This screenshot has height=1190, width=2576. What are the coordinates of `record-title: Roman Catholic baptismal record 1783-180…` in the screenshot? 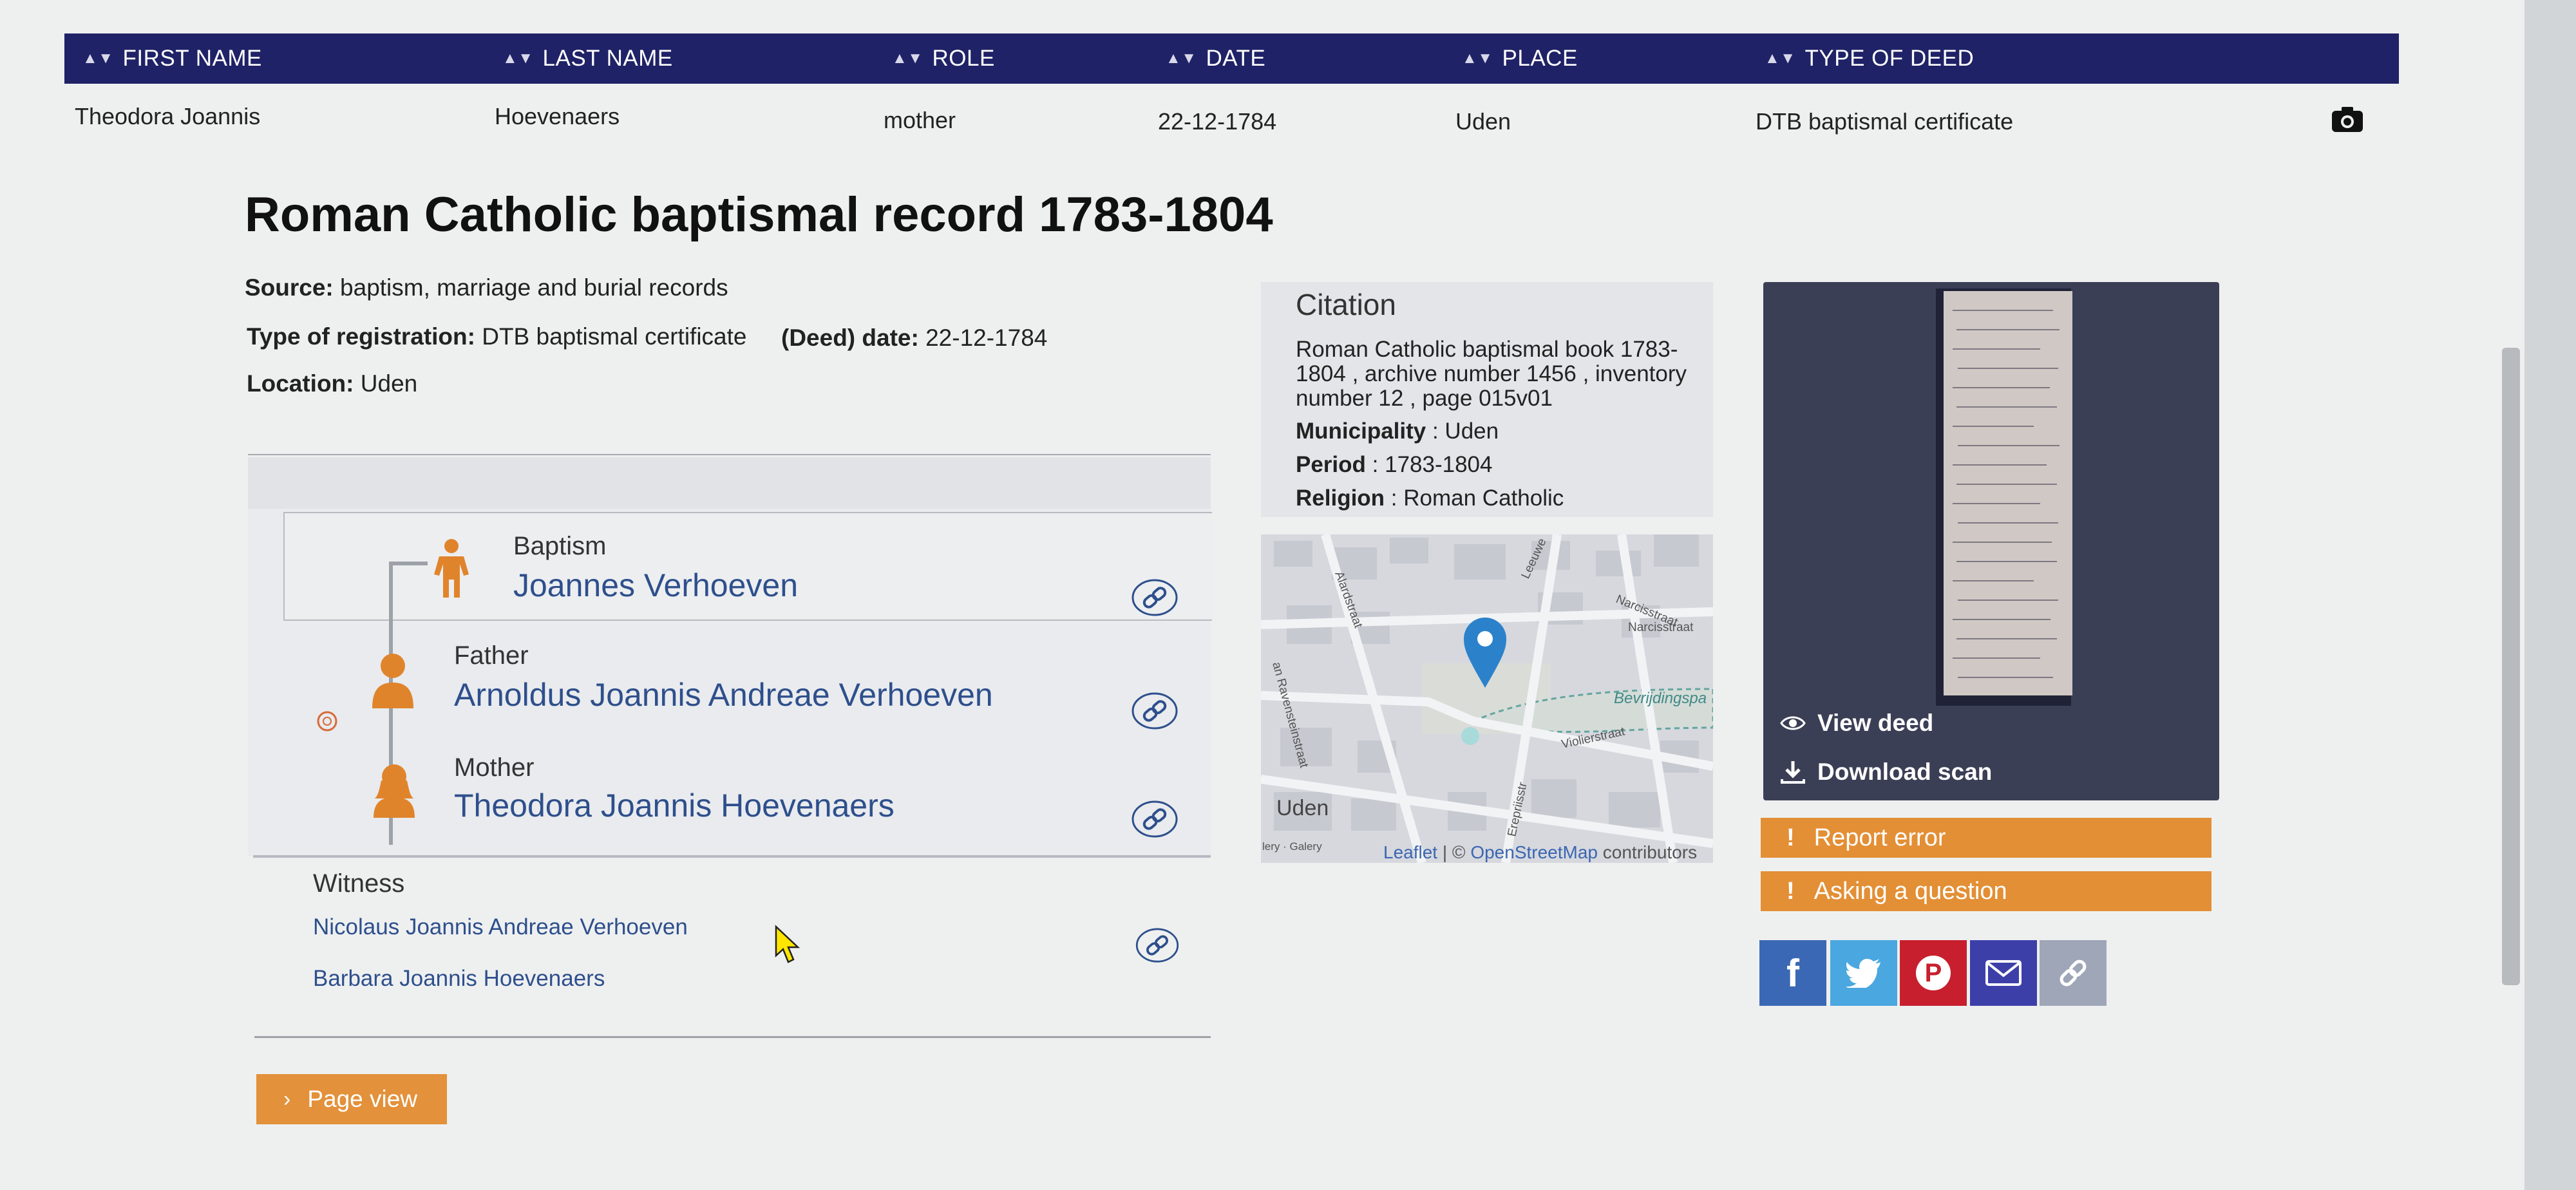 It's located at (759, 214).